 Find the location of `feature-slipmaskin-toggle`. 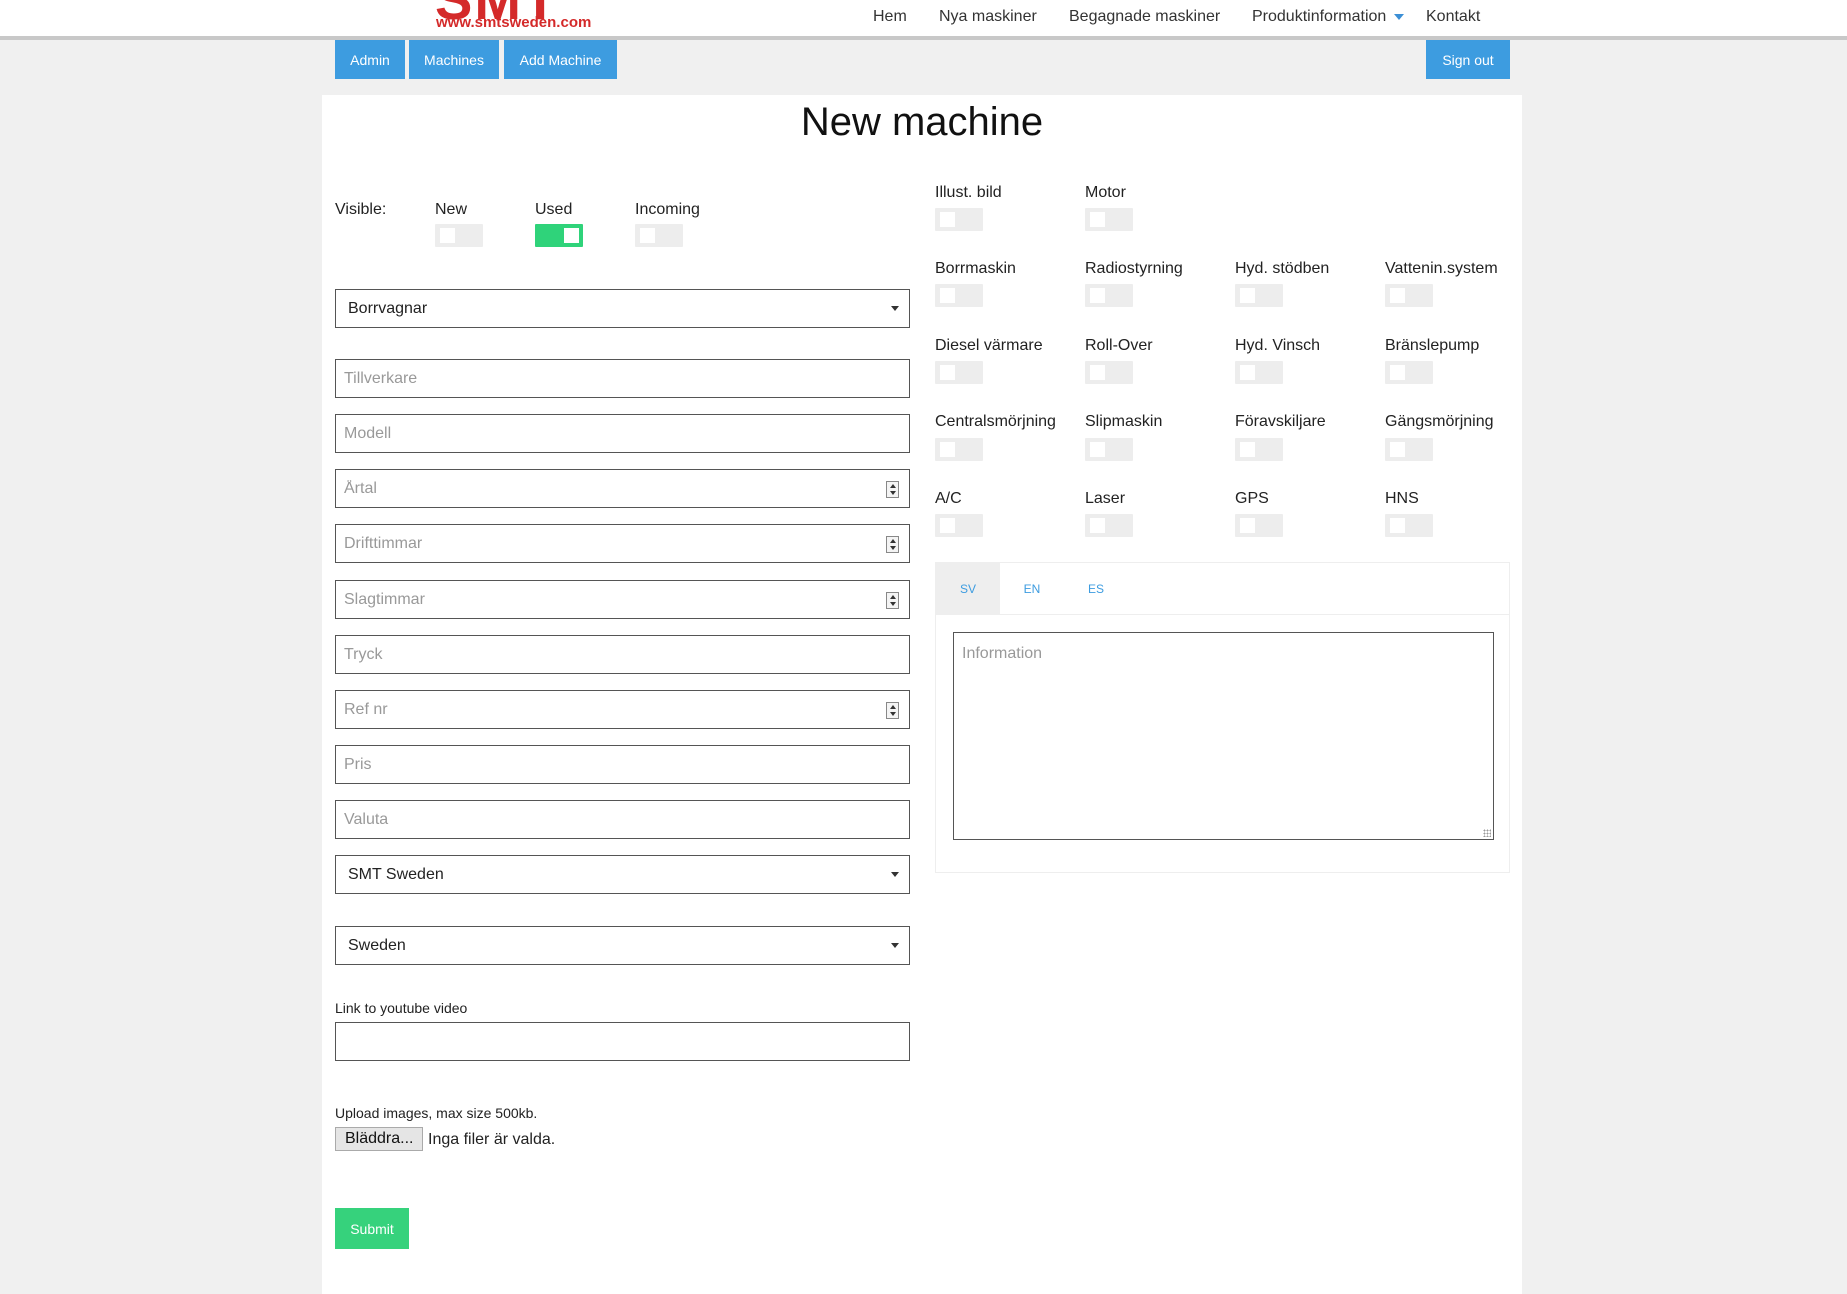

feature-slipmaskin-toggle is located at coordinates (1109, 449).